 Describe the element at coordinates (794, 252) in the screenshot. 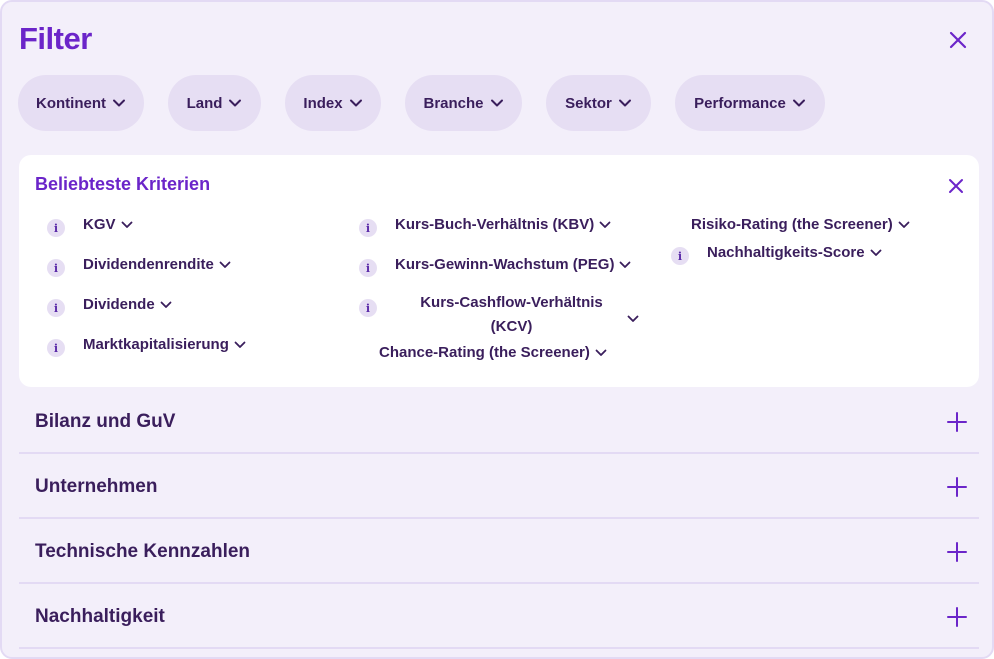

I see `criterion-nachhaltigkeits-score: Nachhaltigkeits-Score` at that location.